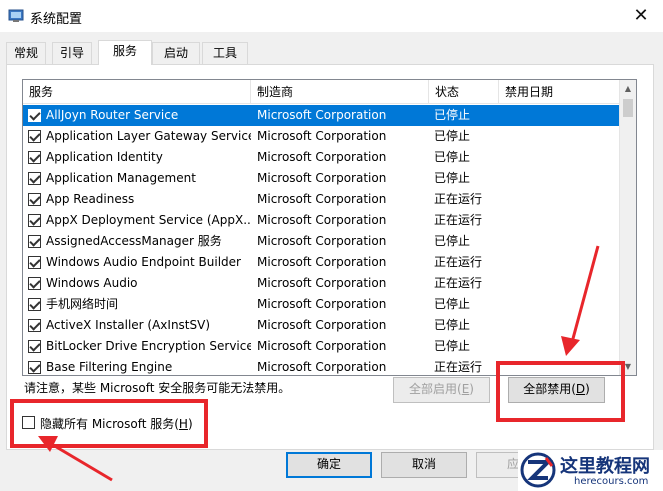  Describe the element at coordinates (471, 389) in the screenshot. I see `enable-all-suffix: )` at that location.